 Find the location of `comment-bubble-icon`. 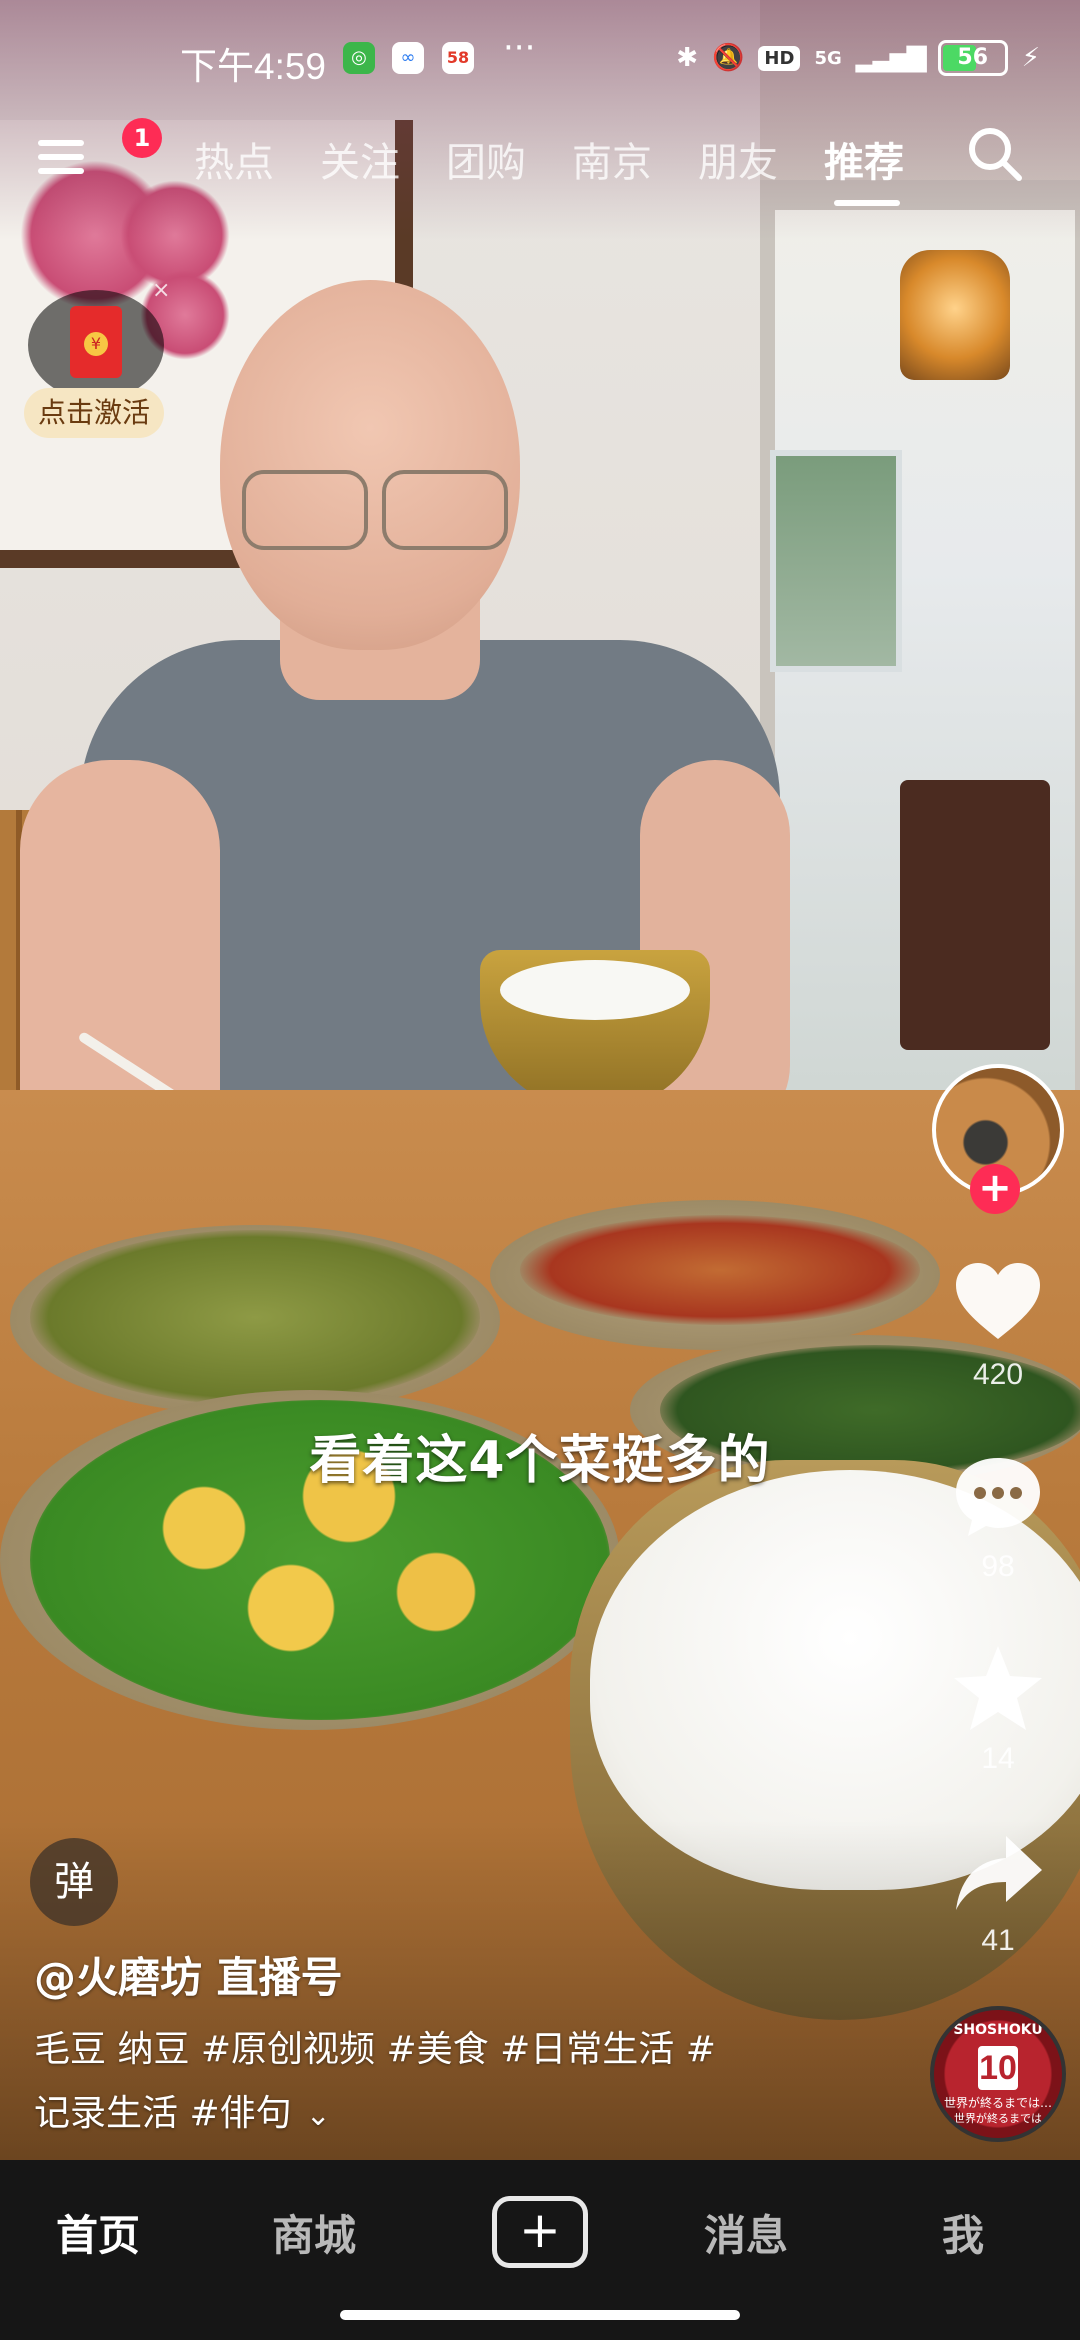

comment-bubble-icon is located at coordinates (998, 1497).